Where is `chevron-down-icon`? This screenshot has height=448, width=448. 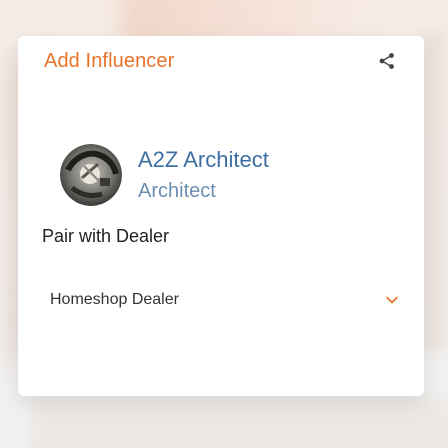 chevron-down-icon is located at coordinates (392, 300).